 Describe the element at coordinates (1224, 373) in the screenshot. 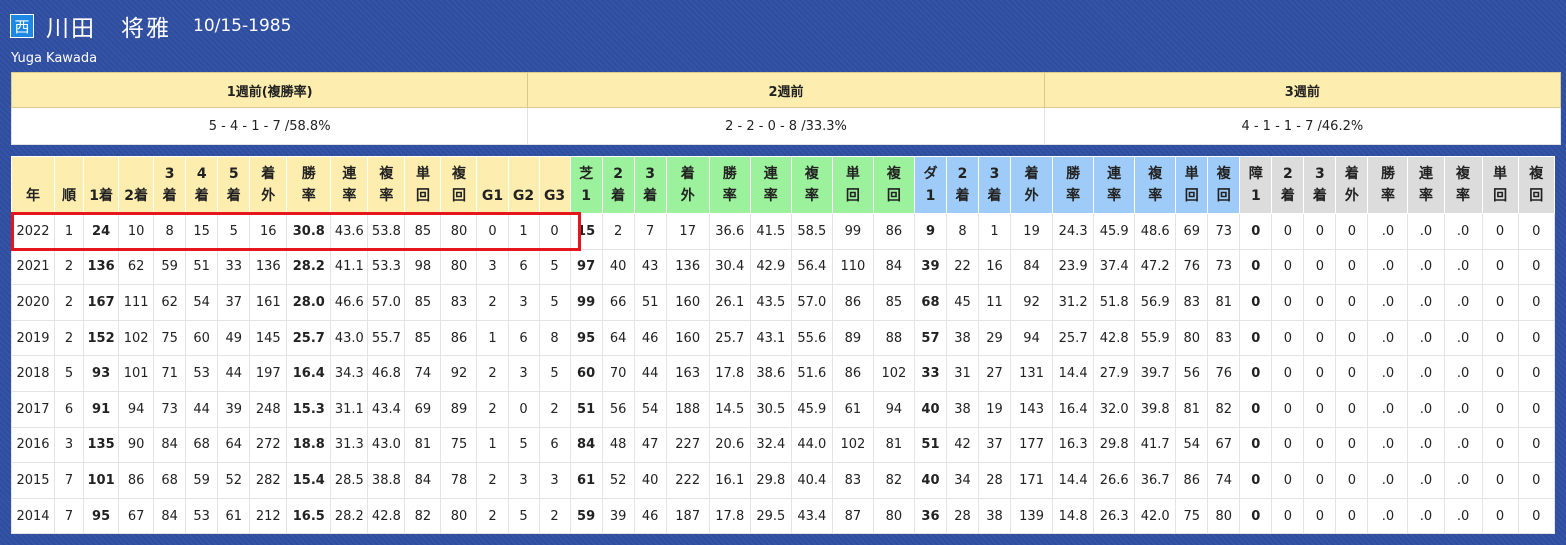

I see `table-cell: 76` at that location.